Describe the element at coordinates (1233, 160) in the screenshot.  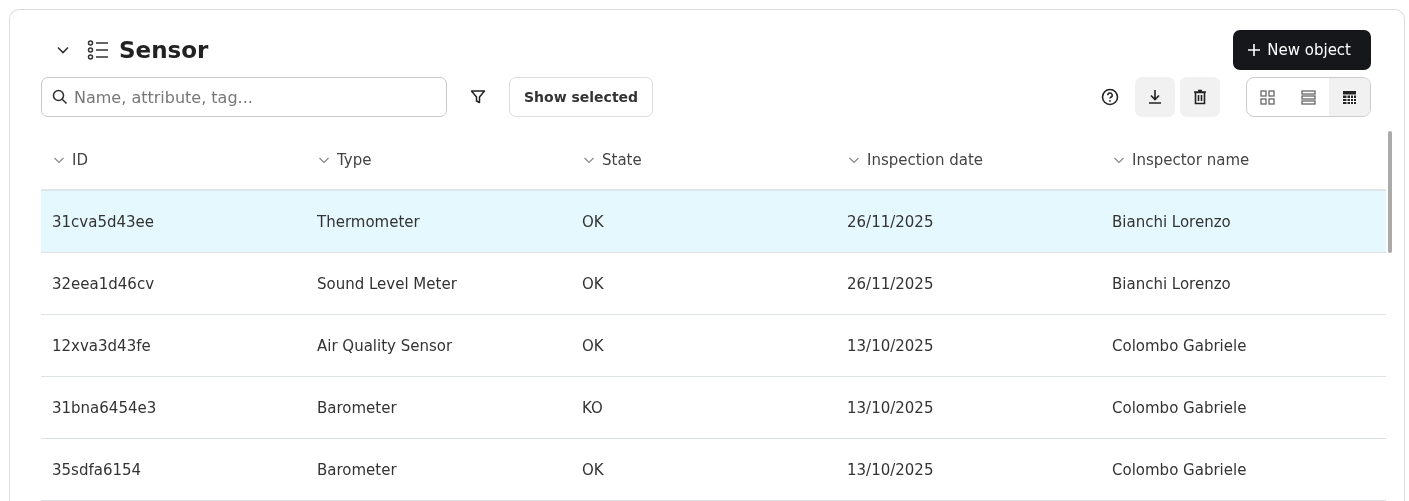
I see `column-header: Inspector name` at that location.